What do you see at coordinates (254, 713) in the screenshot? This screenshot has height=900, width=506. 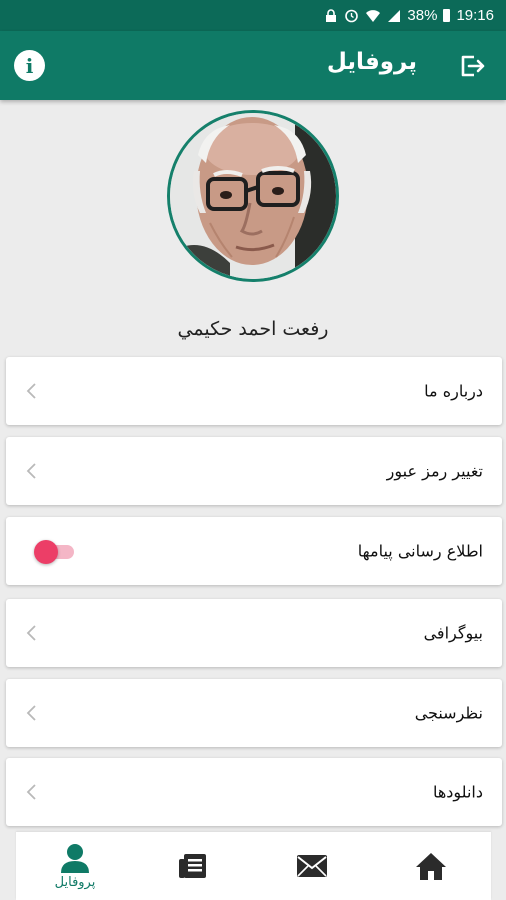 I see `menu-item-survey: نظرسنجی` at bounding box center [254, 713].